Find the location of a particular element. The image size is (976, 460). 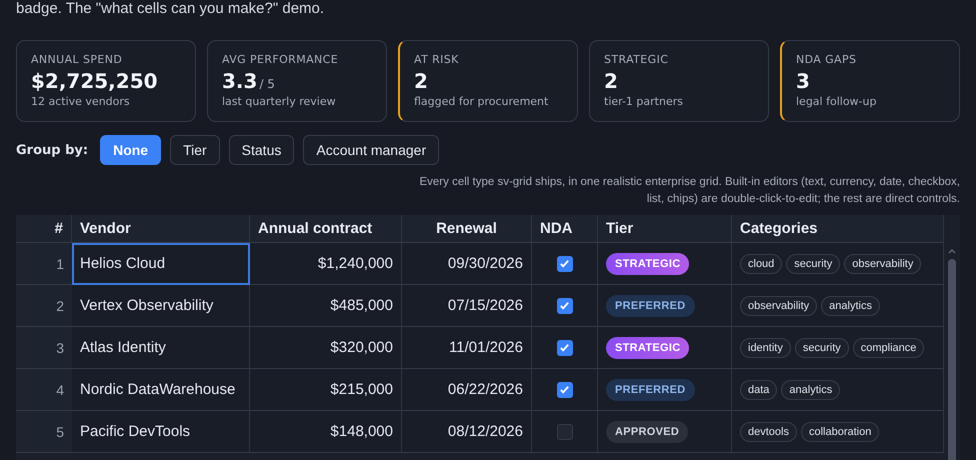

row-number: 3 is located at coordinates (44, 348).